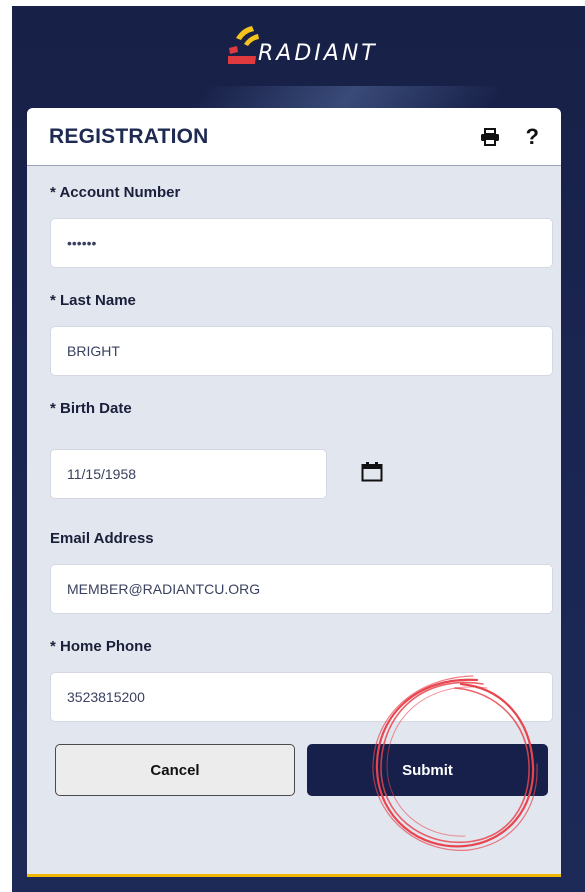 The width and height of the screenshot is (585, 892). Describe the element at coordinates (175, 770) in the screenshot. I see `cancel-button: Cancel` at that location.